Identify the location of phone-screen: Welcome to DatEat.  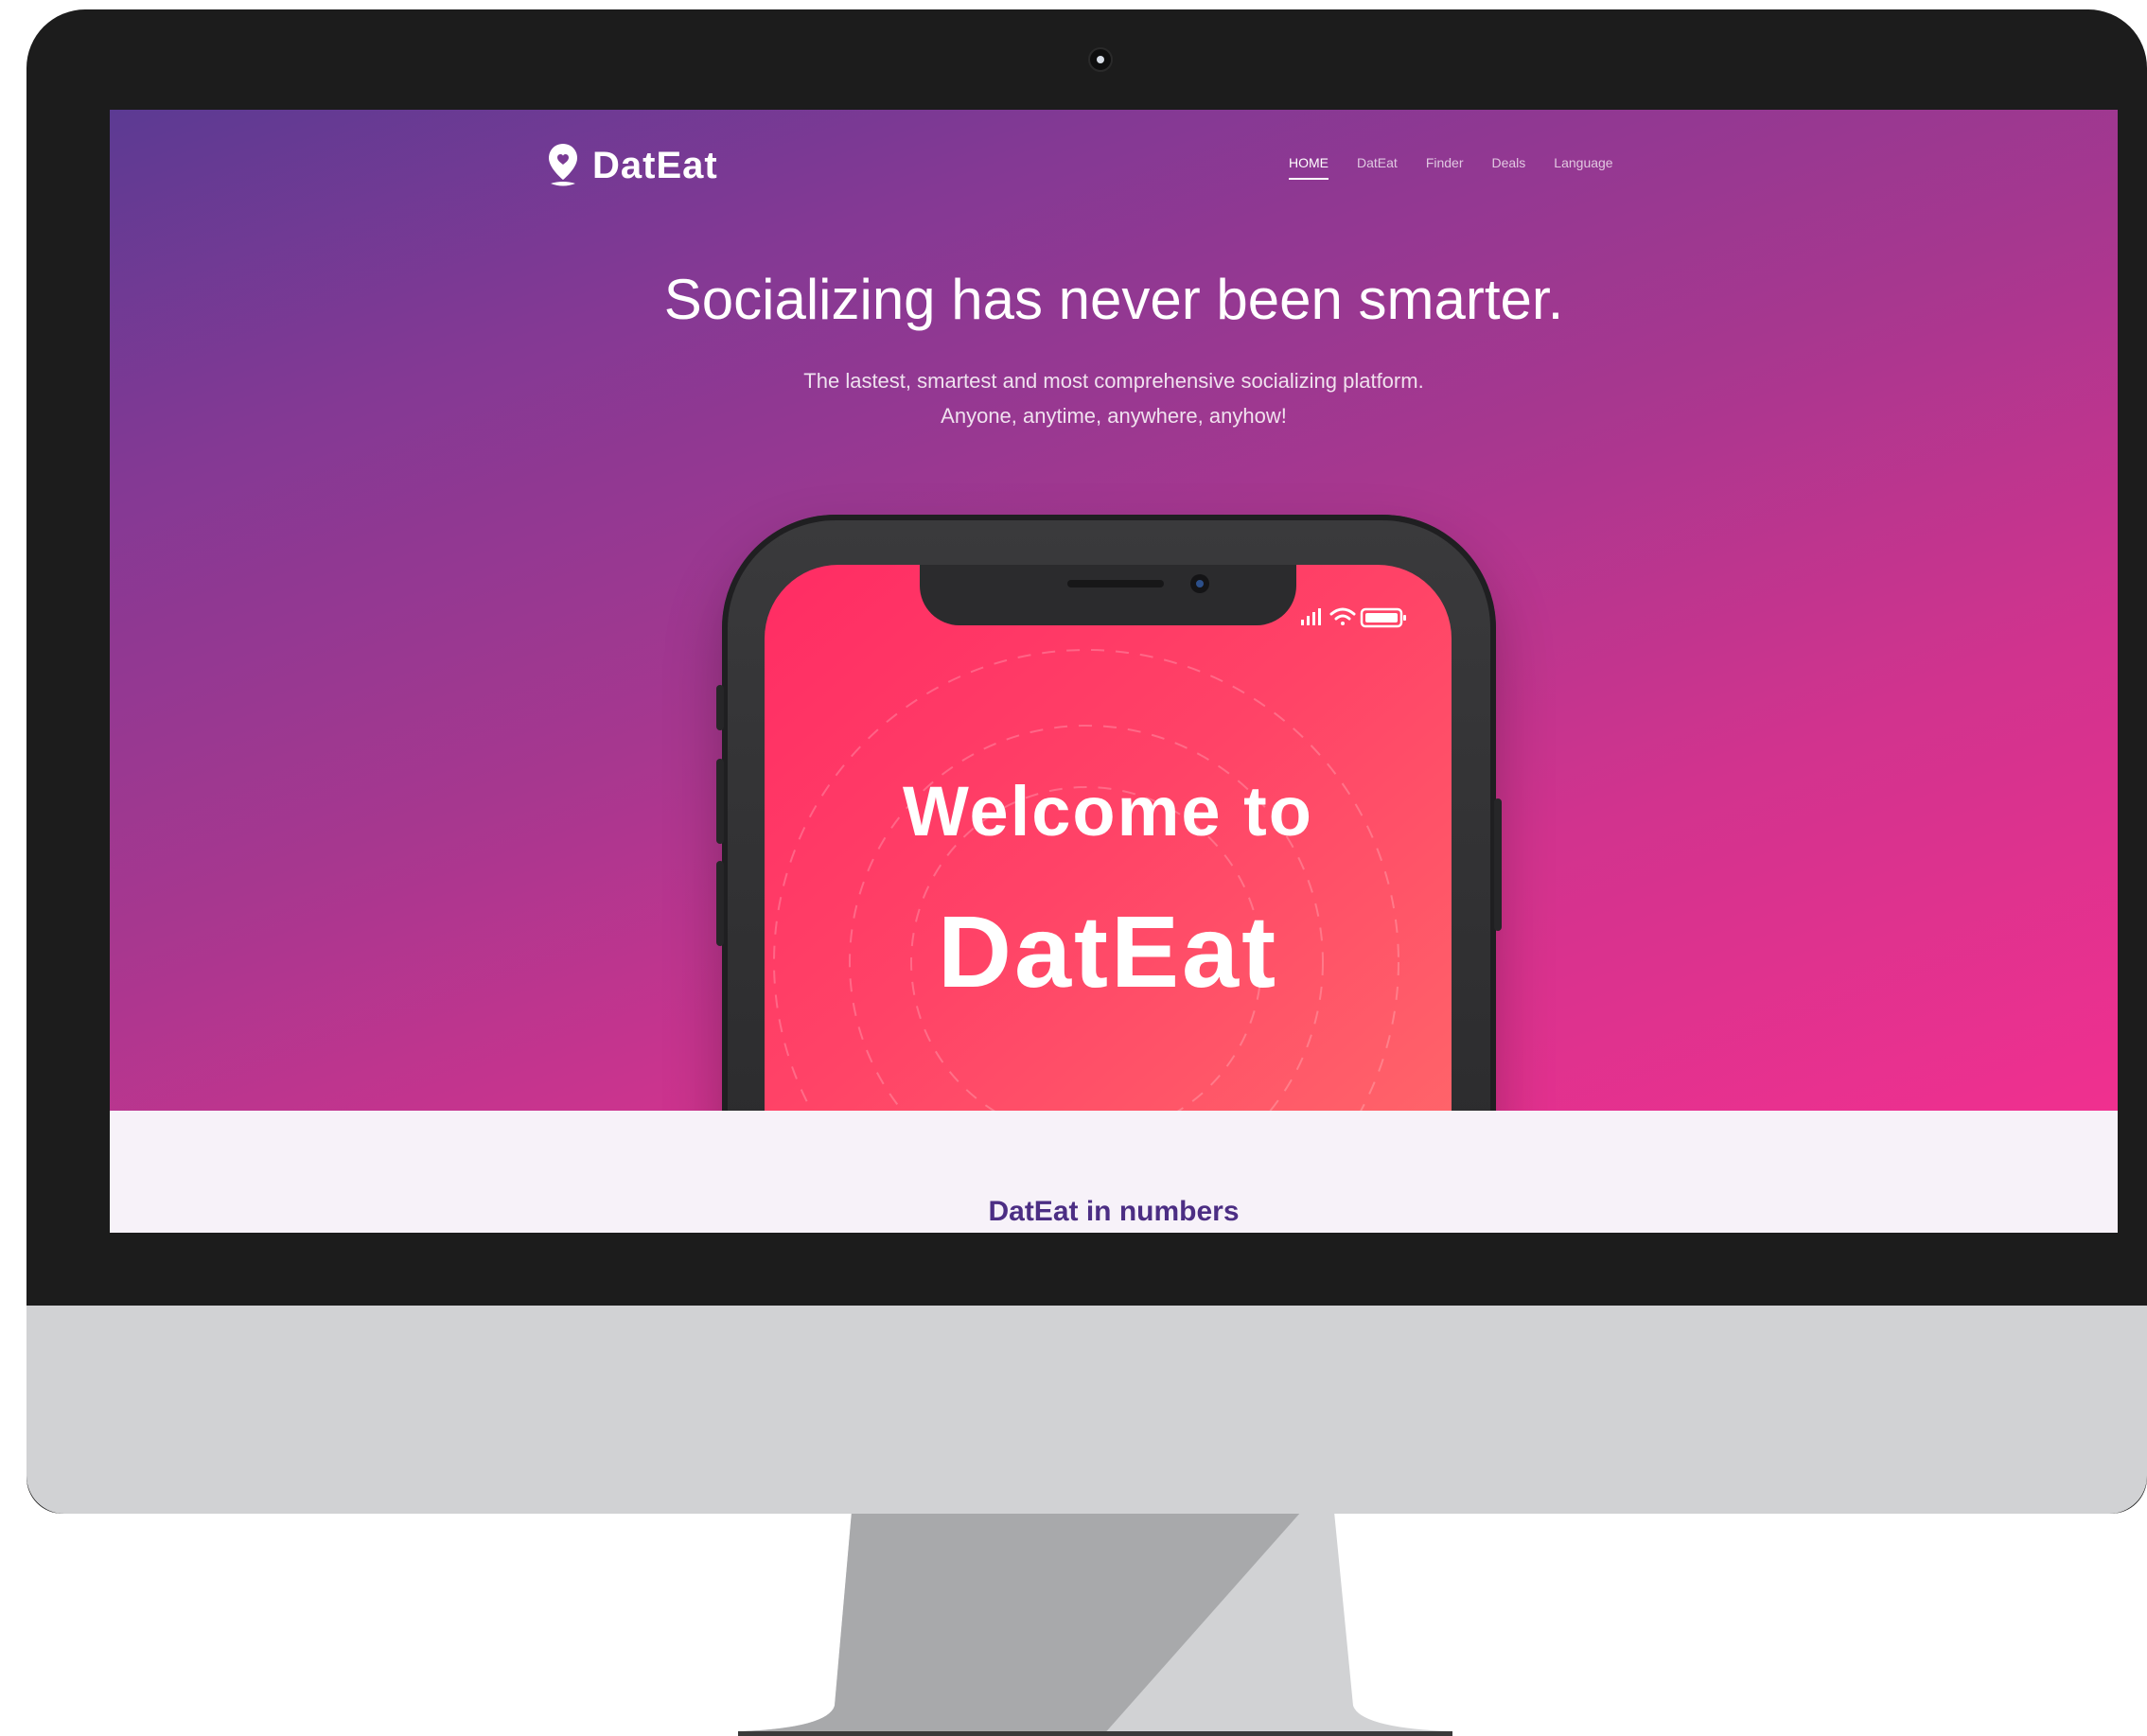
(1109, 838).